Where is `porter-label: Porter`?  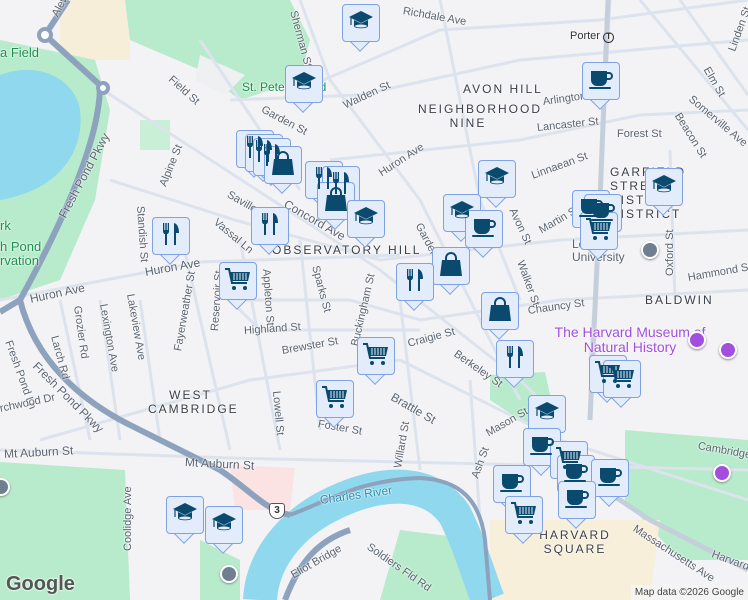 porter-label: Porter is located at coordinates (585, 36).